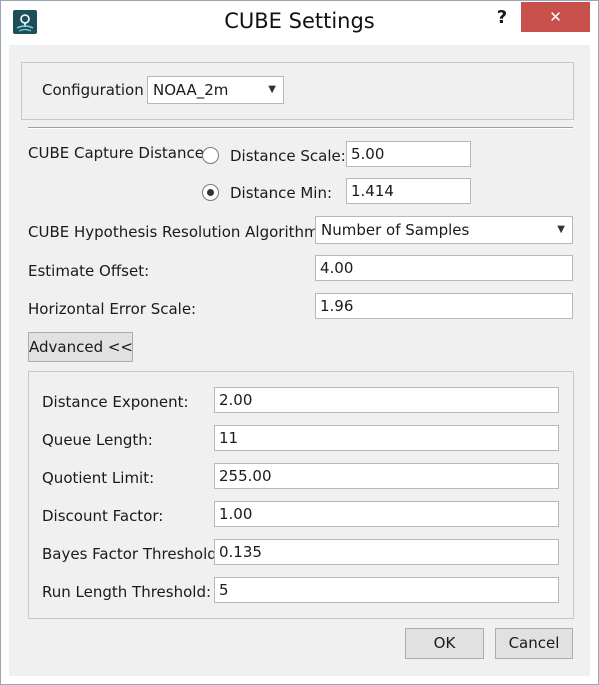 The height and width of the screenshot is (685, 599). Describe the element at coordinates (444, 268) in the screenshot. I see `estimate-offset-input: 4.00` at that location.